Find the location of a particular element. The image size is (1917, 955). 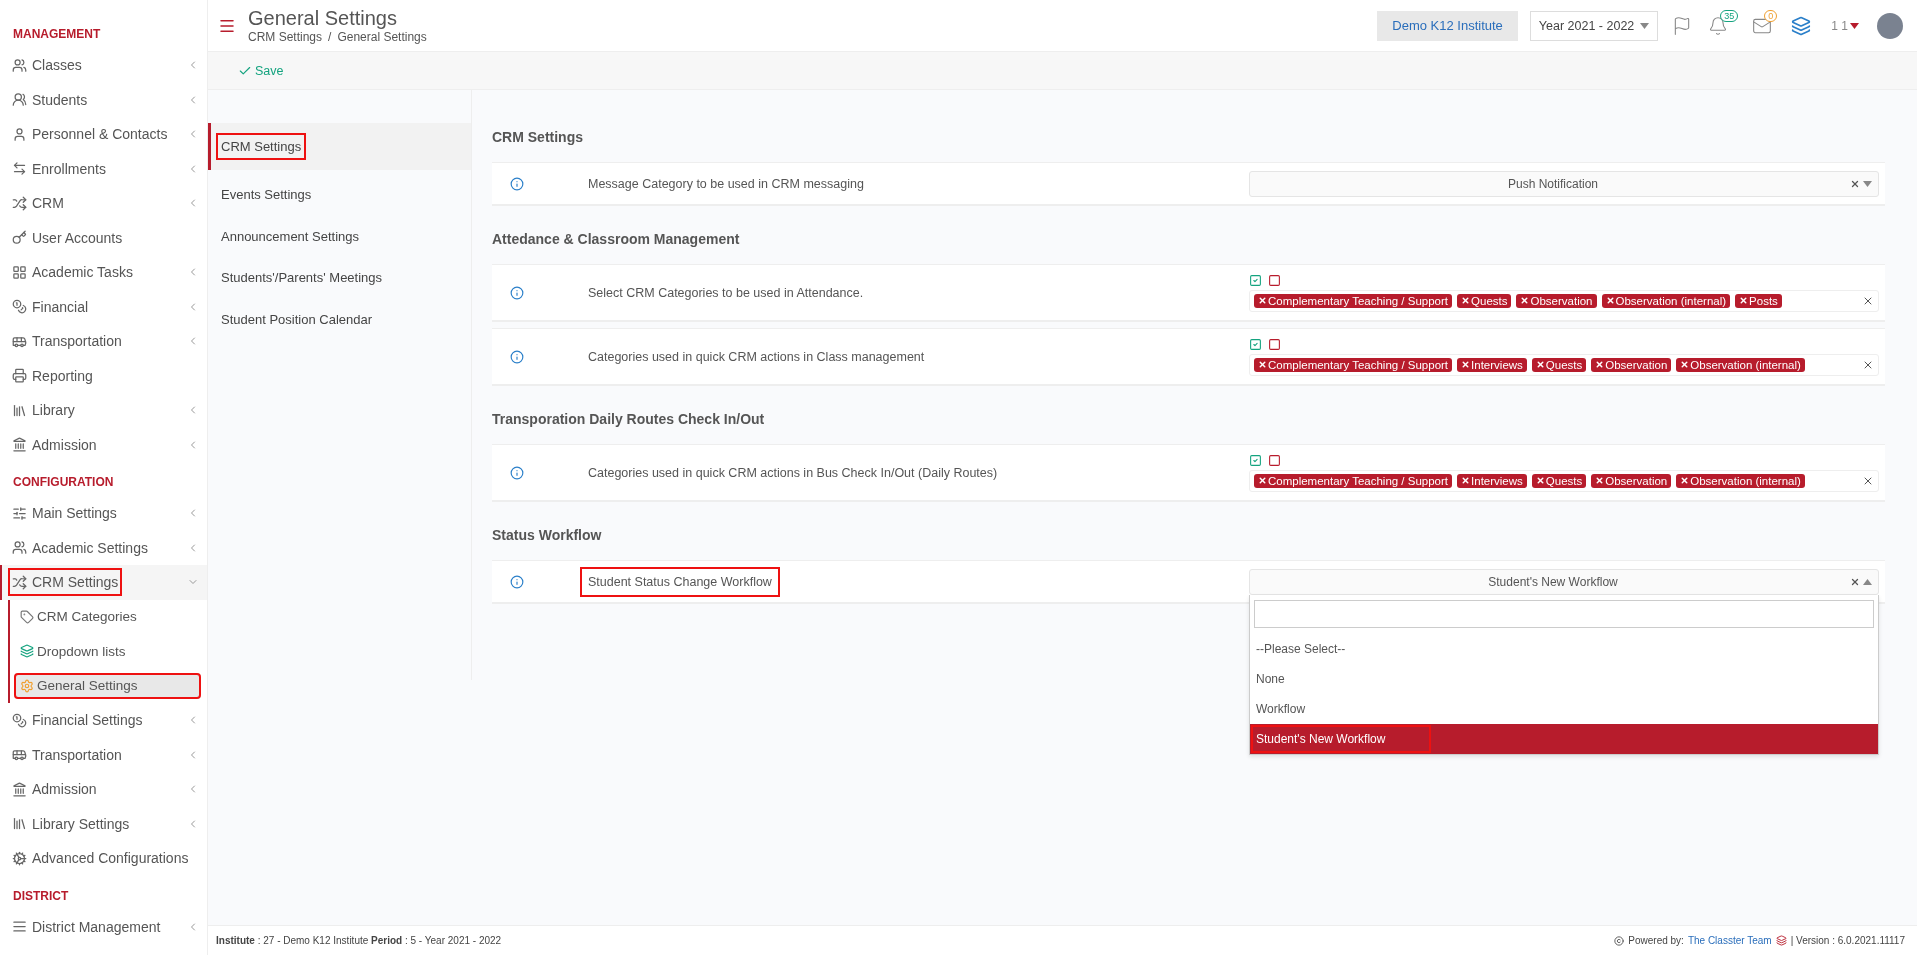

settings-menu-item: Students'/Parents' Meetings is located at coordinates (339, 278).